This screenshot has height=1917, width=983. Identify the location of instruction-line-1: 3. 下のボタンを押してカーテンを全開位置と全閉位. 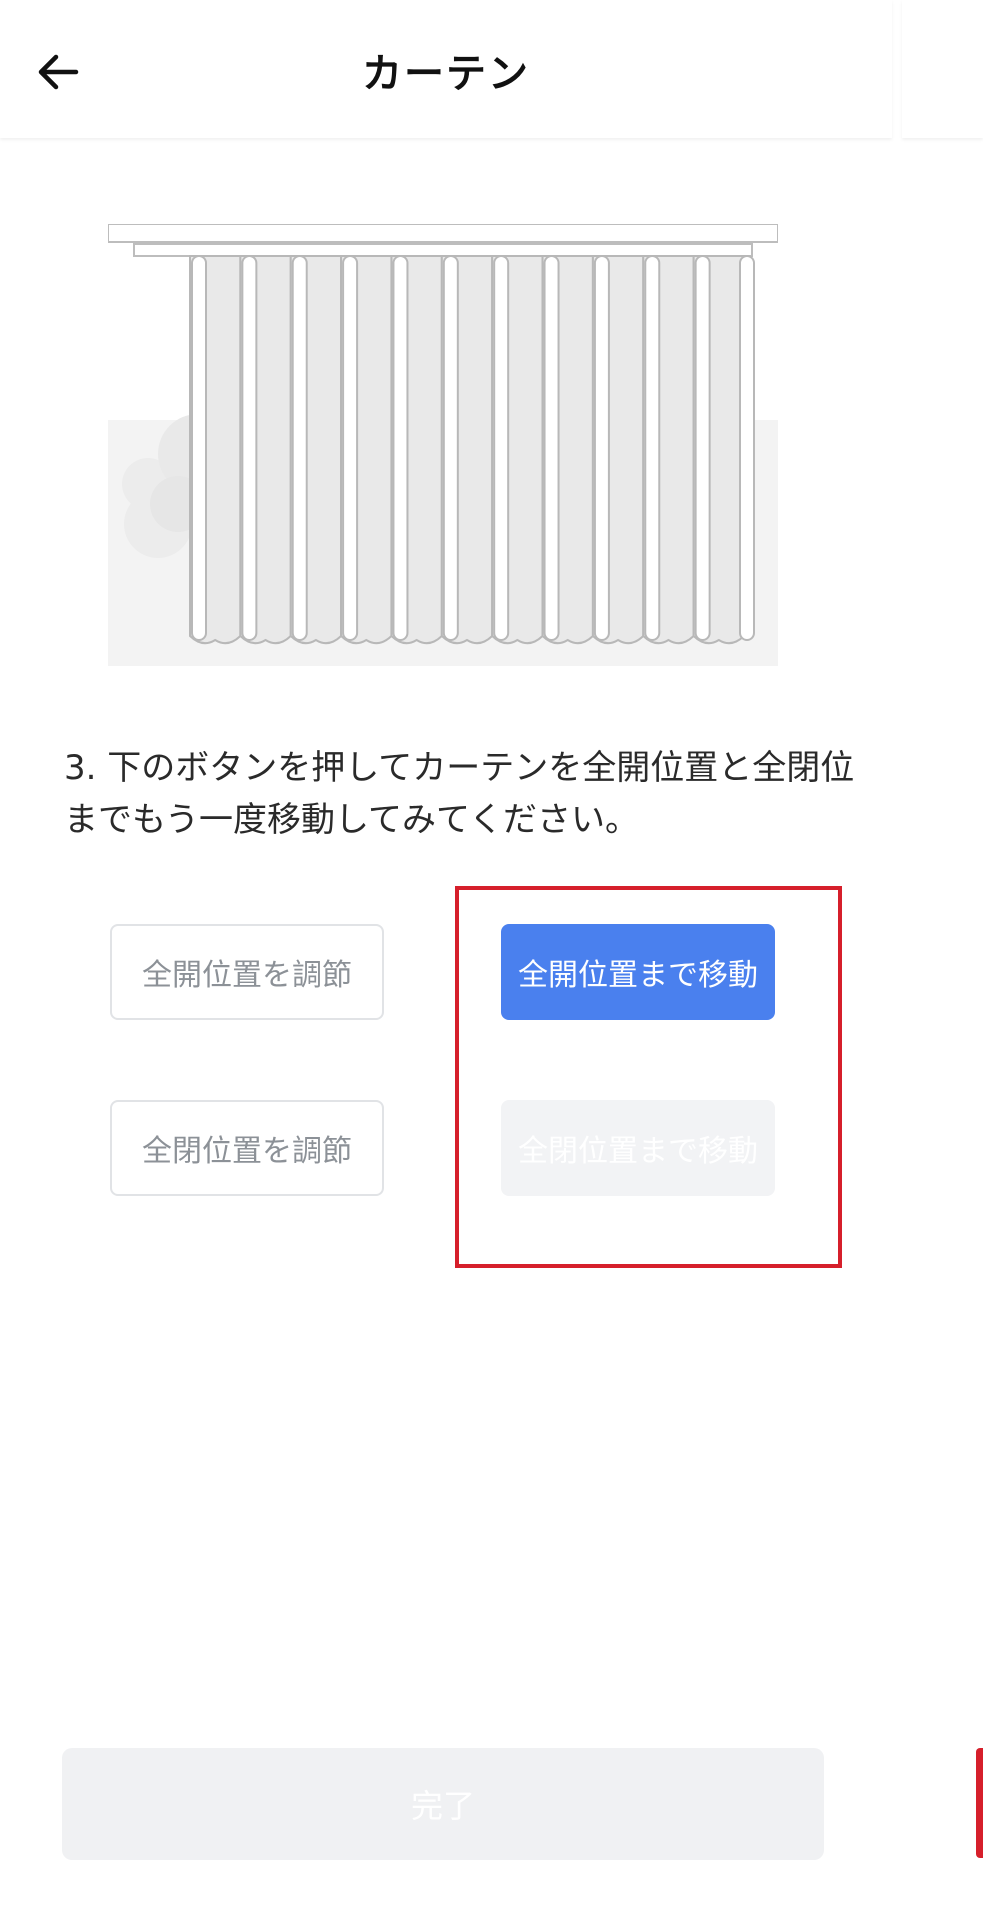
(459, 768).